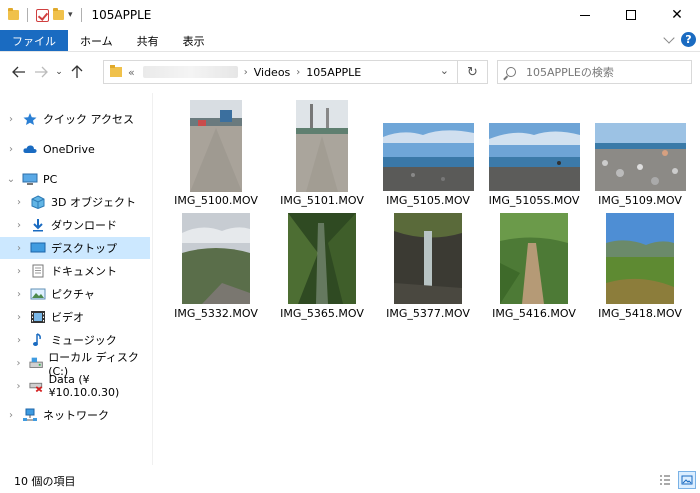  I want to click on file-tile: IMG_5101.MOV, so click(322, 153).